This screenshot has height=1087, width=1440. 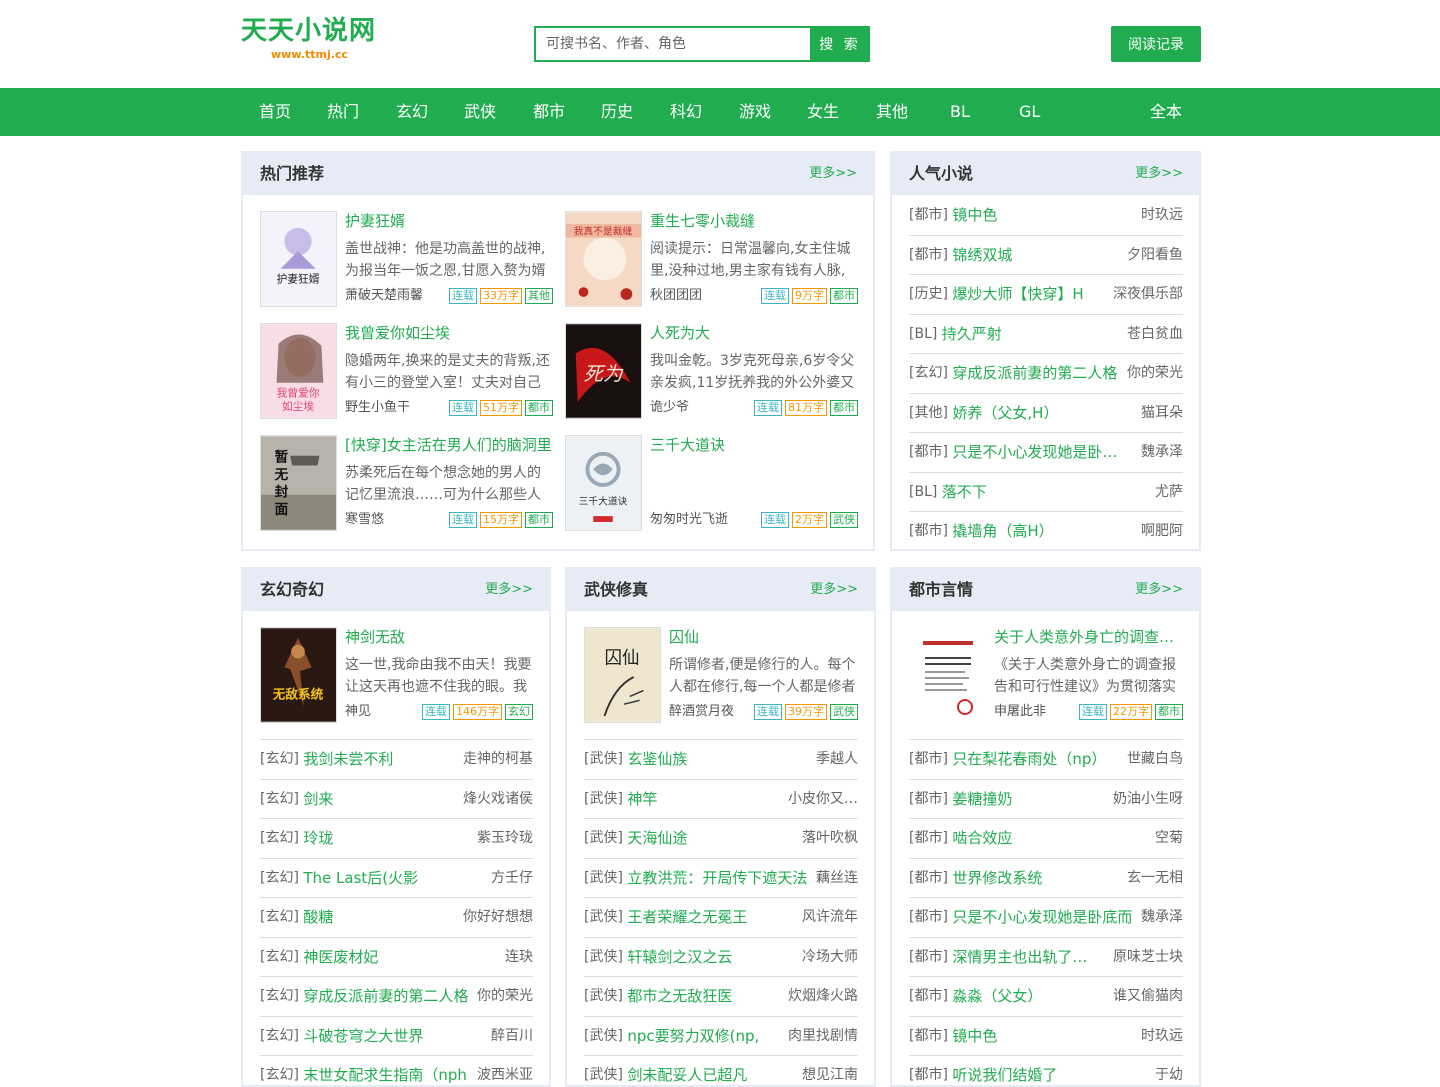 What do you see at coordinates (617, 112) in the screenshot?
I see `nav-item-history: 历史` at bounding box center [617, 112].